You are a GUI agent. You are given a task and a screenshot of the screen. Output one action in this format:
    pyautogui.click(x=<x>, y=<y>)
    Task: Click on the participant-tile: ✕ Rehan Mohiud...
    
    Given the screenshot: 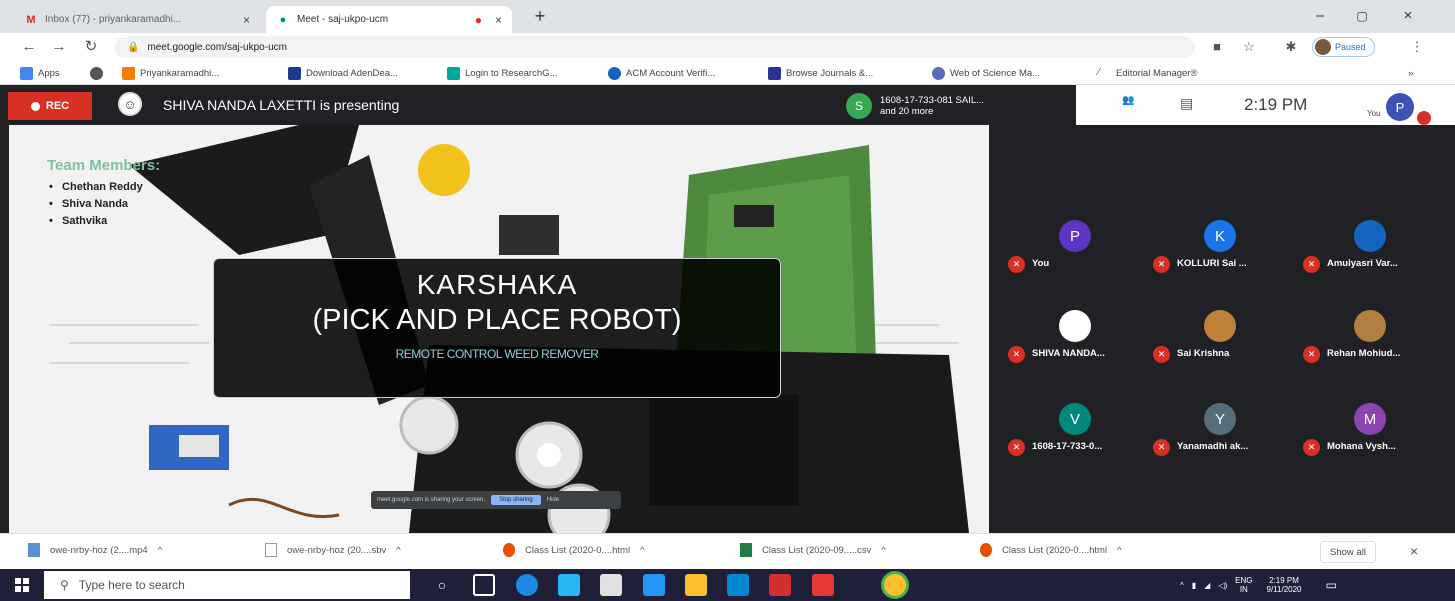 What is the action you would take?
    pyautogui.click(x=1370, y=345)
    